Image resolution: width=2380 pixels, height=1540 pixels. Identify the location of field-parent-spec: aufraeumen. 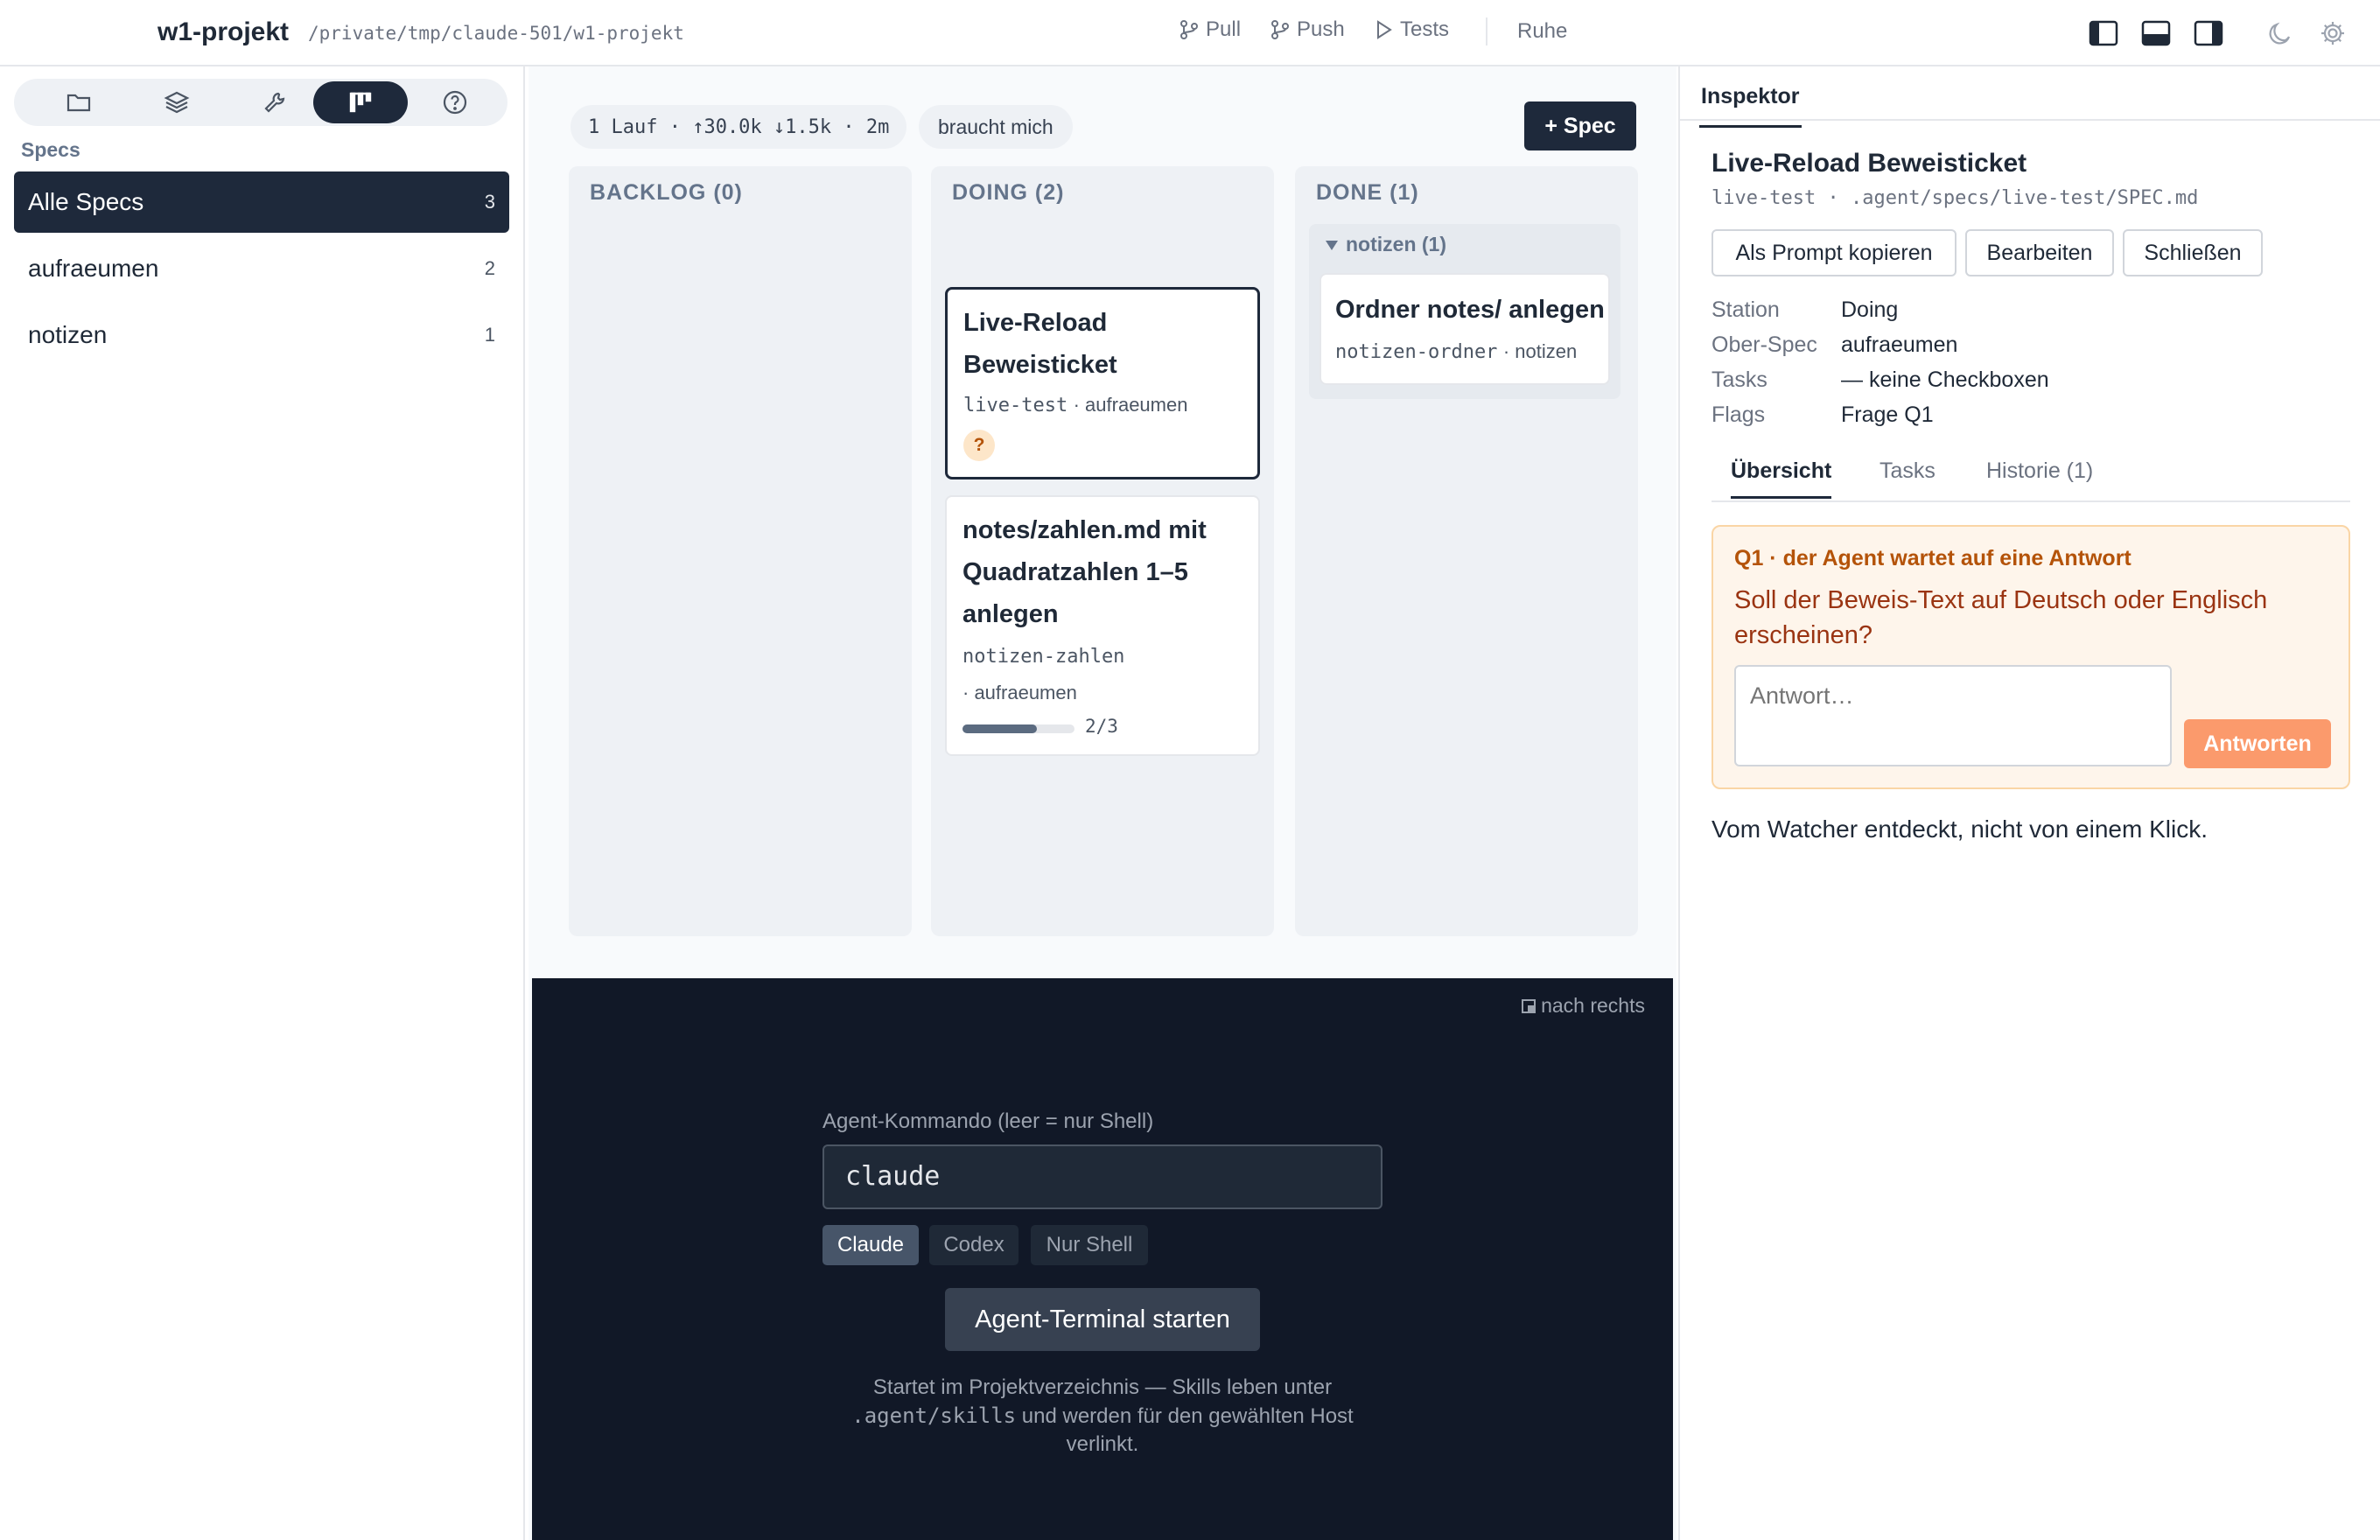
(1899, 344).